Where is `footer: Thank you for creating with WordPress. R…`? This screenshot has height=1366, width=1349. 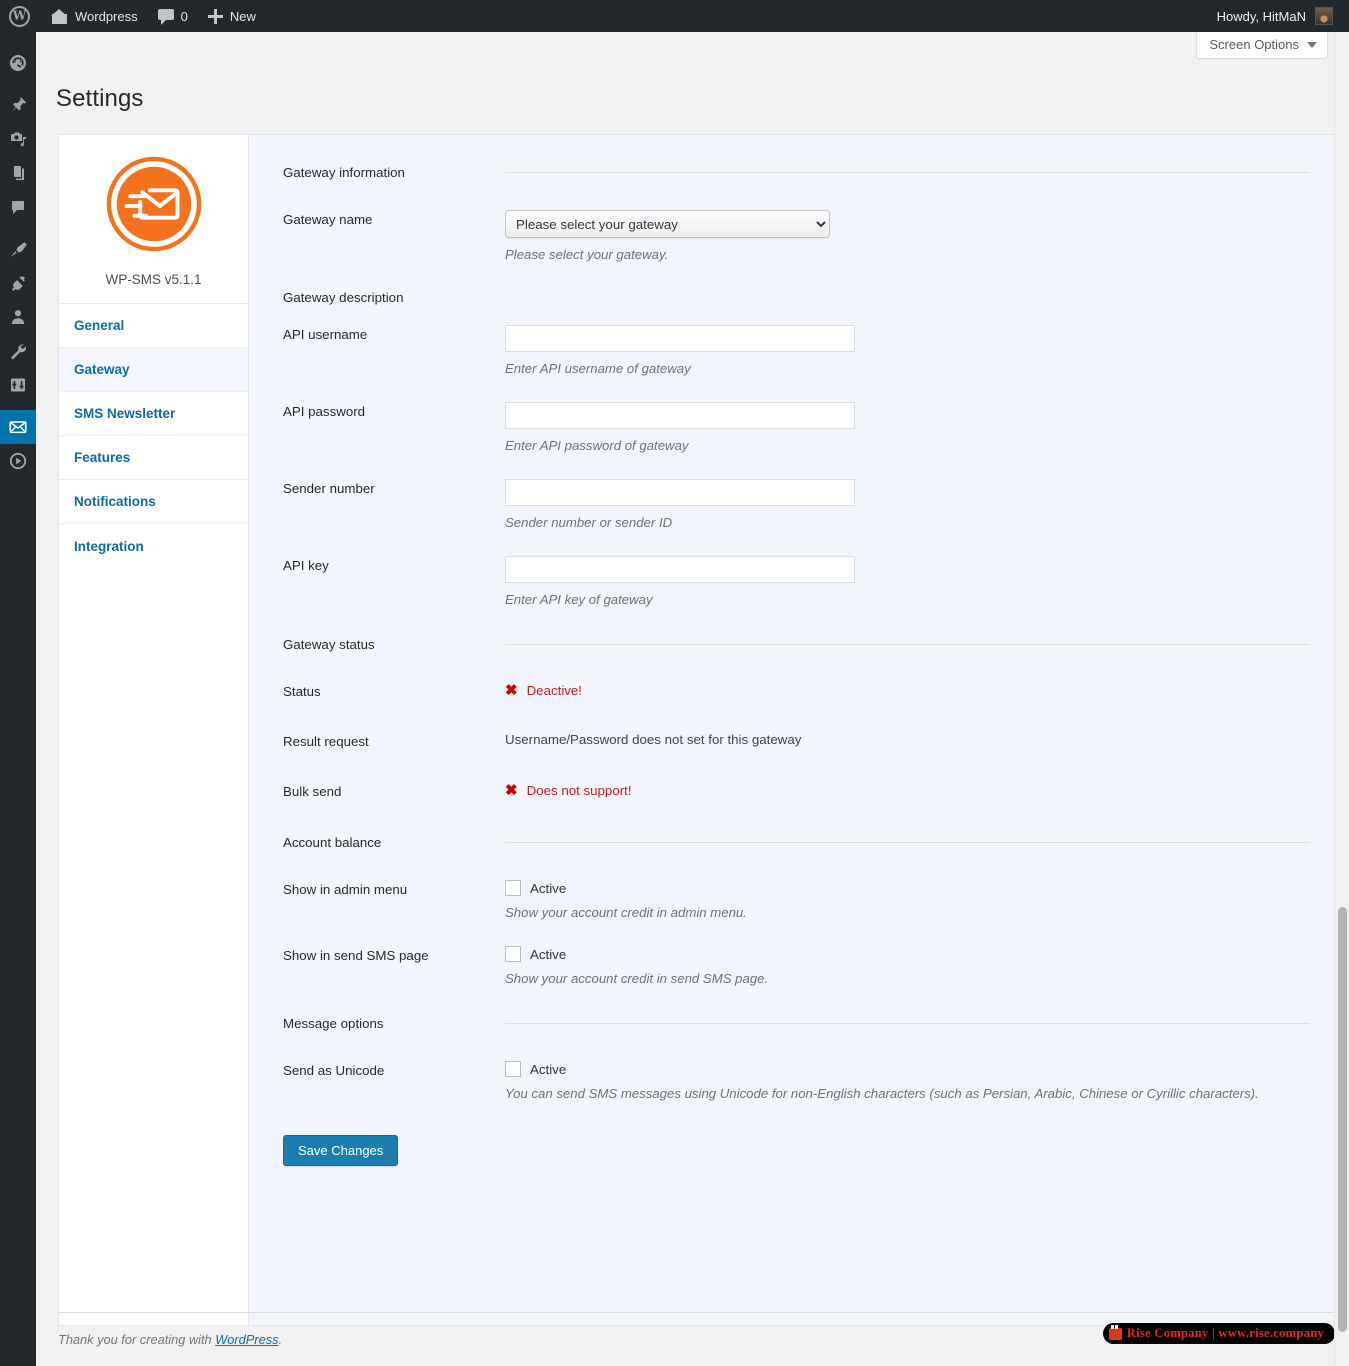
footer: Thank you for creating with WordPress. R… is located at coordinates (703, 1339).